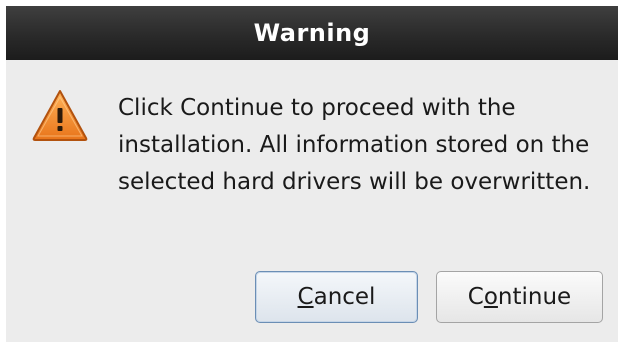 The image size is (625, 348). Describe the element at coordinates (534, 297) in the screenshot. I see `continue-label-post: ntinue` at that location.